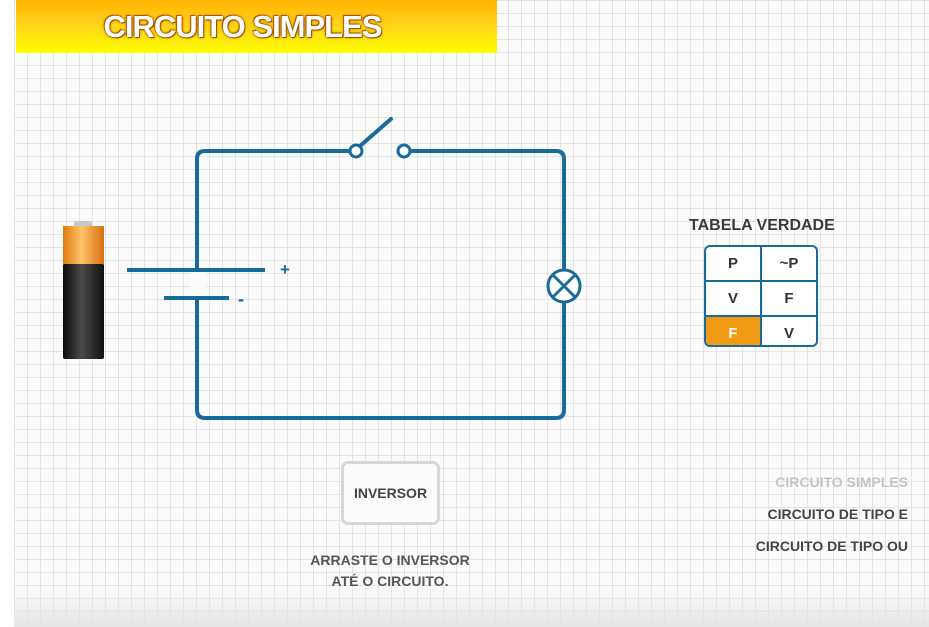 Image resolution: width=929 pixels, height=627 pixels. I want to click on header-not-p: ~P, so click(788, 263).